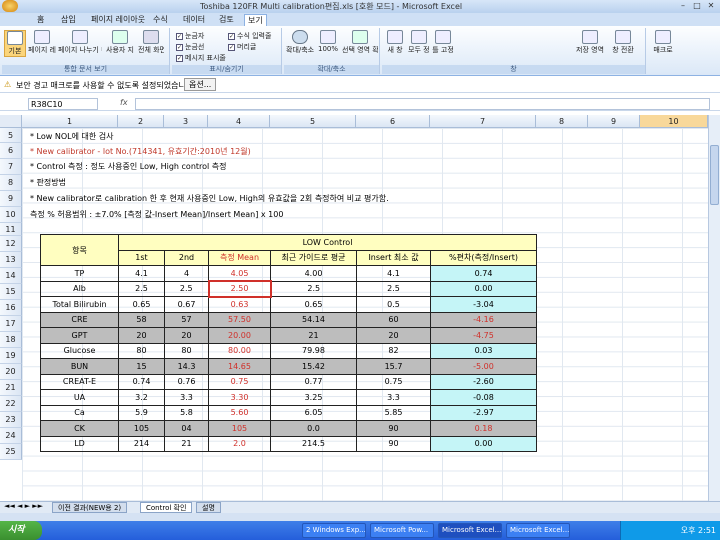  What do you see at coordinates (419, 42) in the screenshot?
I see `arrange-all-button: 모두 정렬` at bounding box center [419, 42].